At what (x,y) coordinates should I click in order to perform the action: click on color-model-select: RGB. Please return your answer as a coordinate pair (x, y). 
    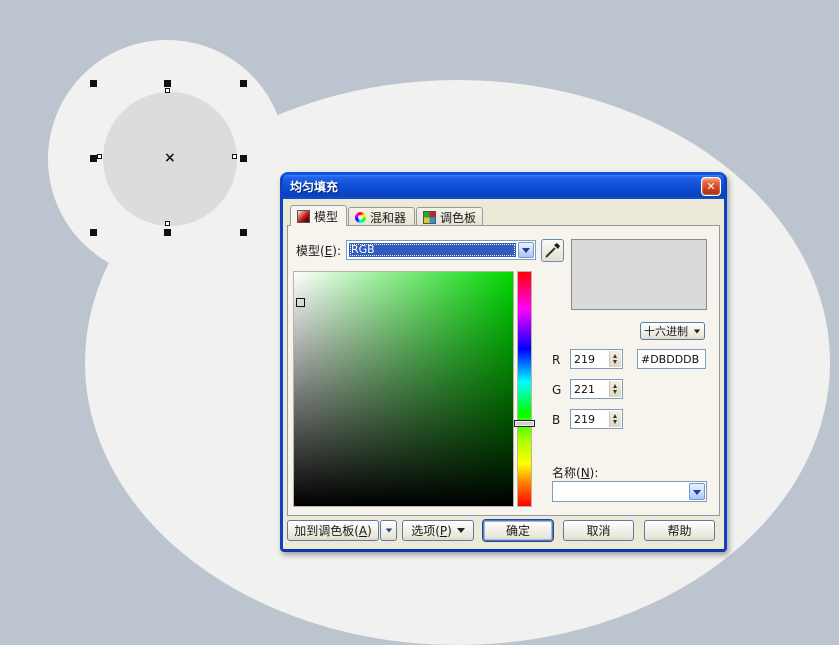
    Looking at the image, I should click on (441, 250).